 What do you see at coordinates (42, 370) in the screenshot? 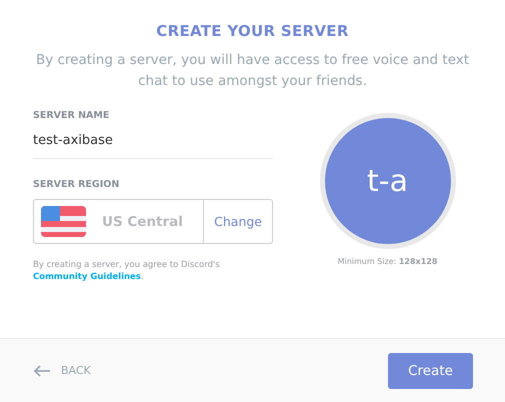
I see `arrow-icon` at bounding box center [42, 370].